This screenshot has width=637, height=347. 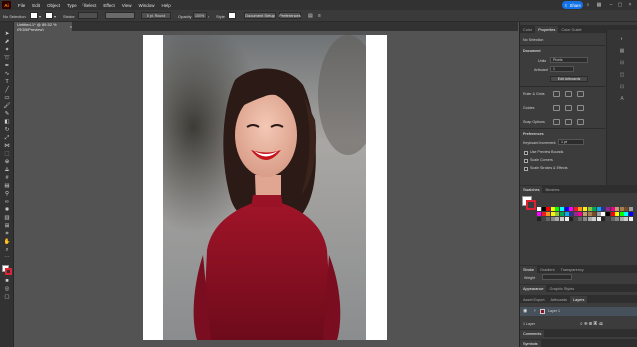 What do you see at coordinates (7, 242) in the screenshot?
I see `hand-tool-icon: ✋` at bounding box center [7, 242].